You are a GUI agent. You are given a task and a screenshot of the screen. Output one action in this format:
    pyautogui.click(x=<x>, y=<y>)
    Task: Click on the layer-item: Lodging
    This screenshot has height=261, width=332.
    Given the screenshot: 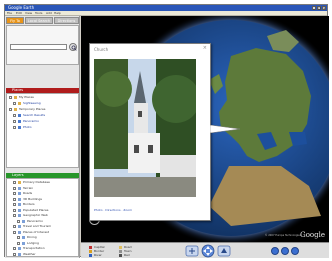 What is the action you would take?
    pyautogui.click(x=42, y=243)
    